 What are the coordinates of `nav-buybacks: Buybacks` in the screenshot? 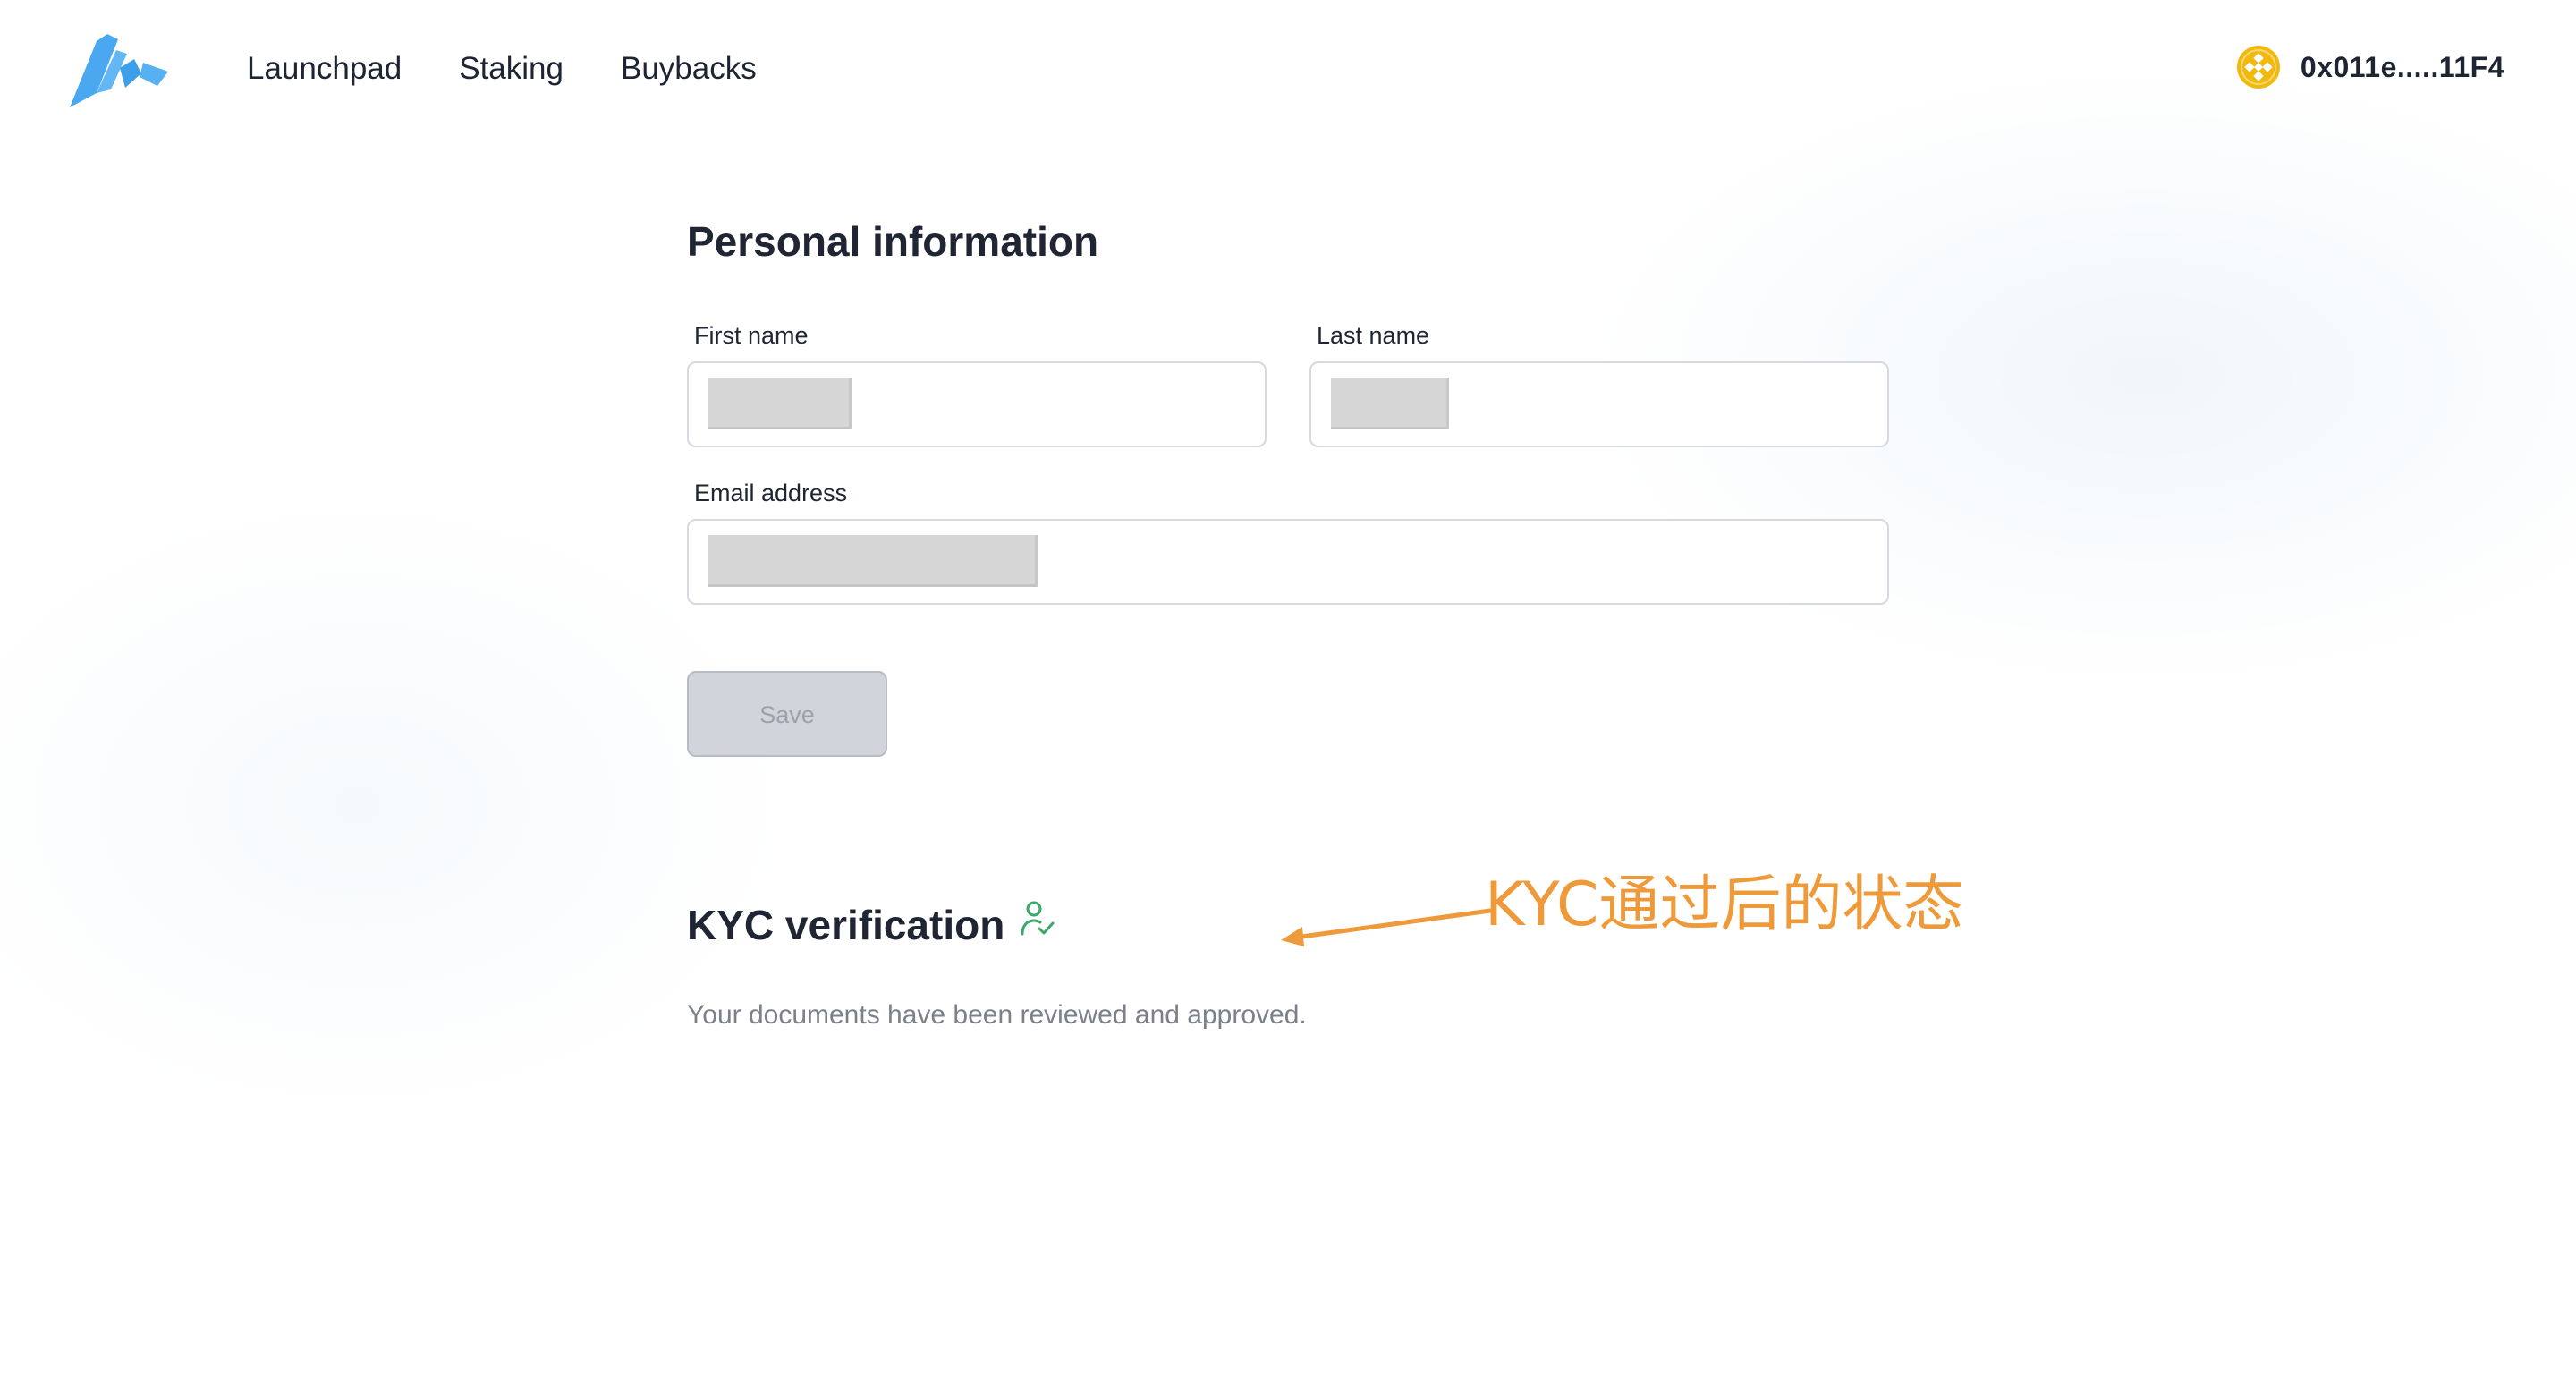 It's located at (689, 69).